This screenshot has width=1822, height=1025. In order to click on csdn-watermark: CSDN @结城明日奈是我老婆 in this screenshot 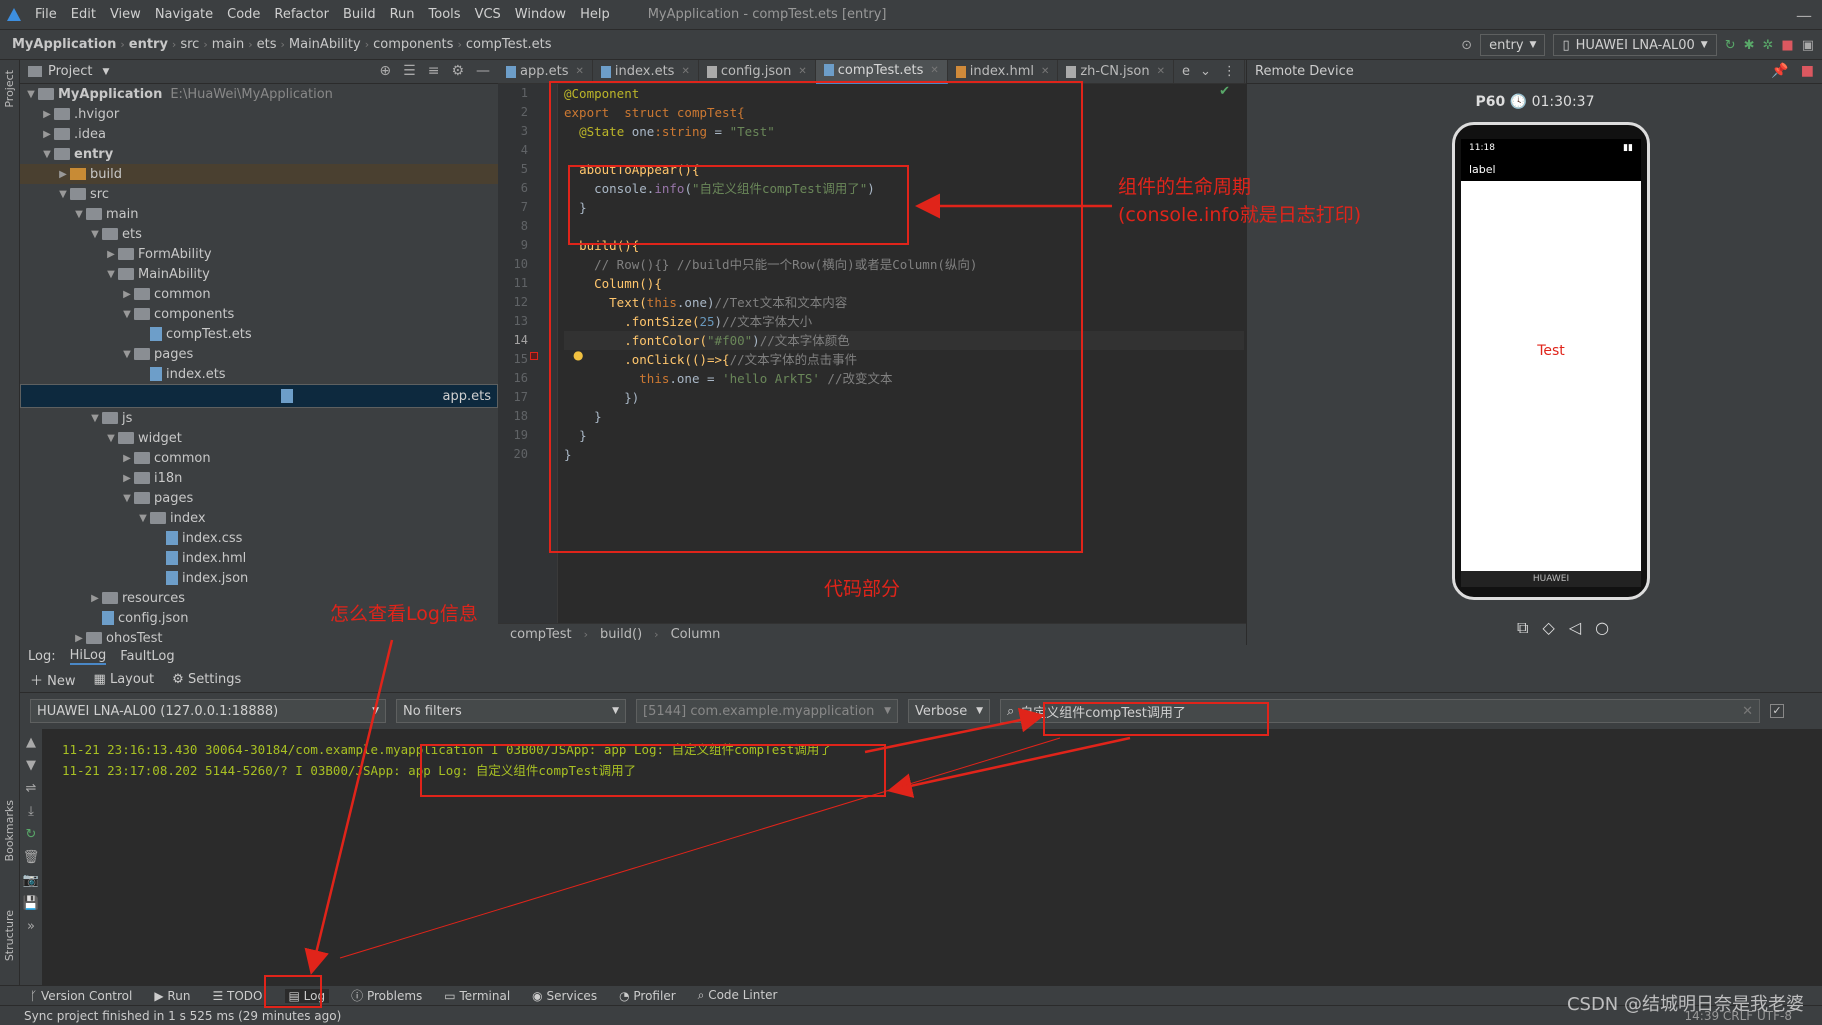, I will do `click(1685, 1004)`.